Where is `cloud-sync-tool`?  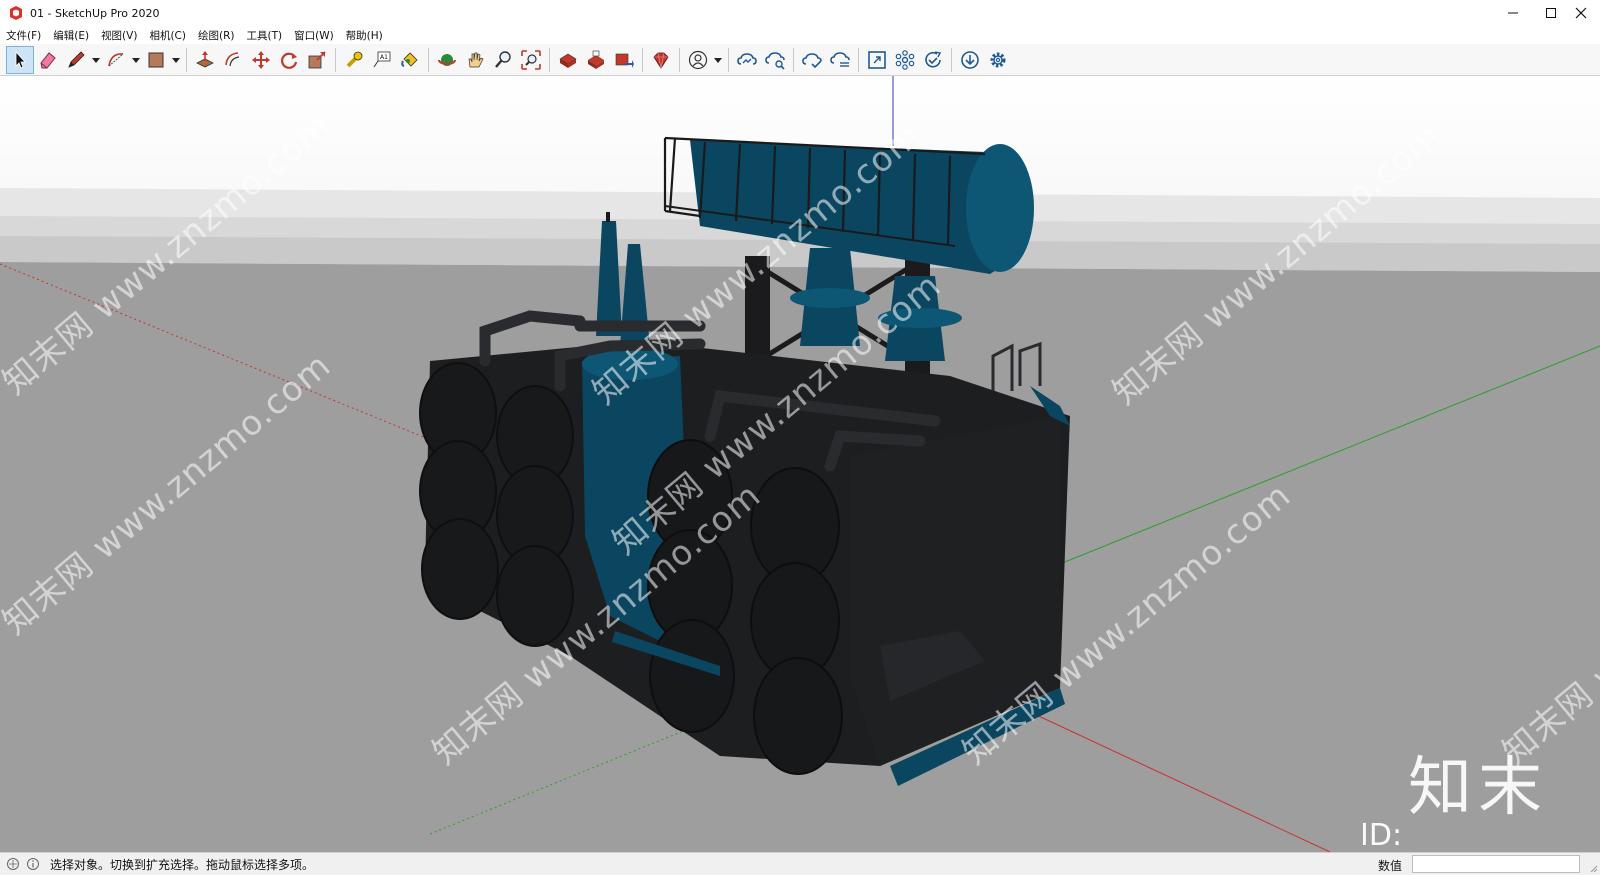 cloud-sync-tool is located at coordinates (775, 60).